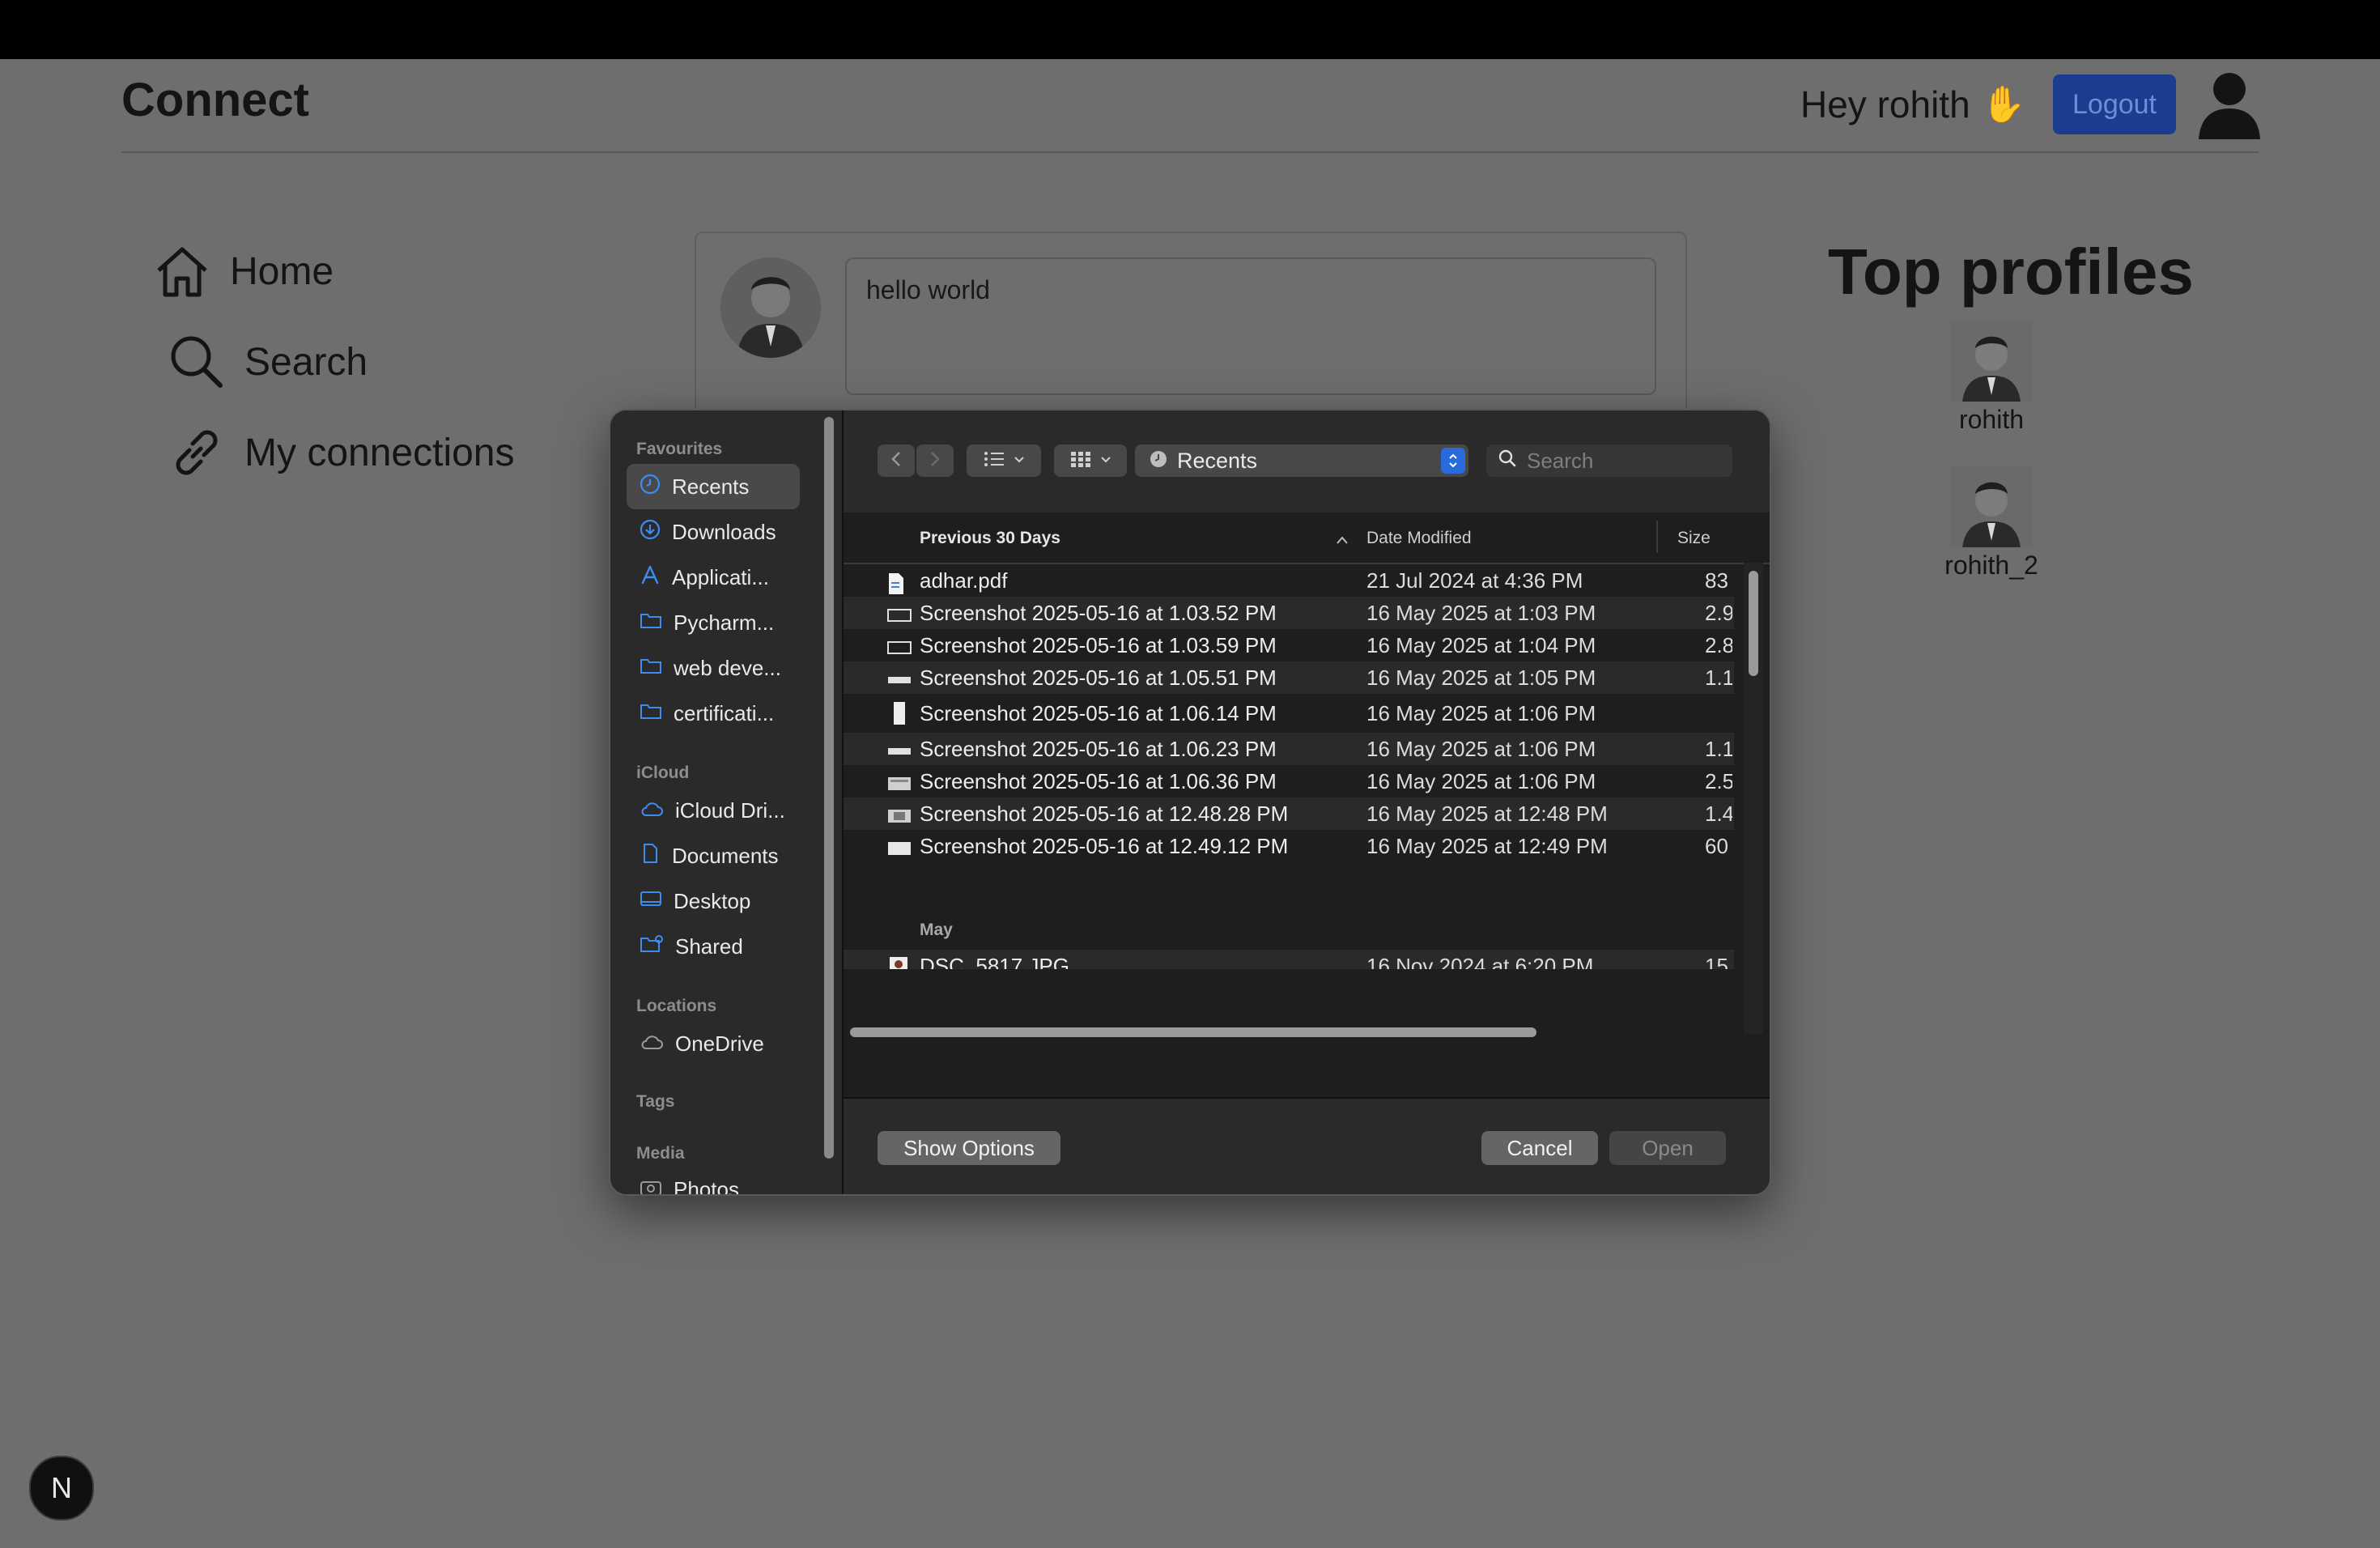 This screenshot has height=1548, width=2380. Describe the element at coordinates (711, 487) in the screenshot. I see `sidebar-item-label: Recents` at that location.